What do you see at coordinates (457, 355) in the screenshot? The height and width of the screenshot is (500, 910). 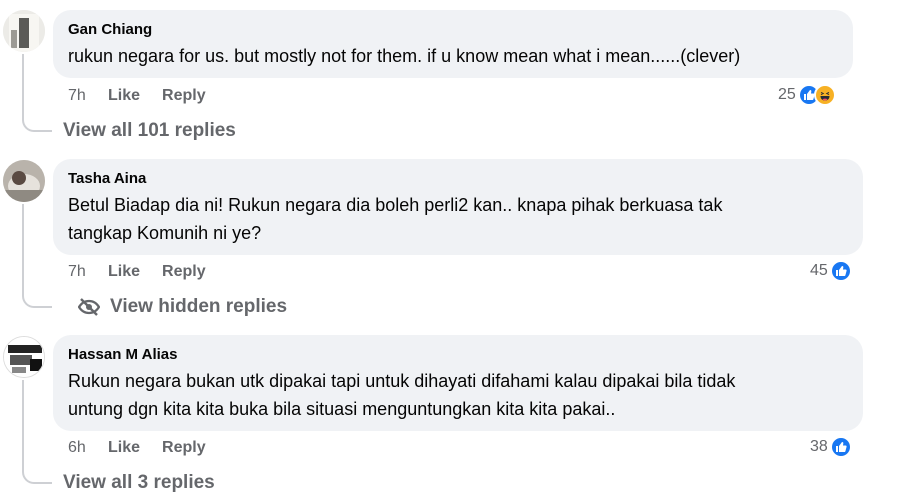 I see `comment-author: Hassan M Alias` at bounding box center [457, 355].